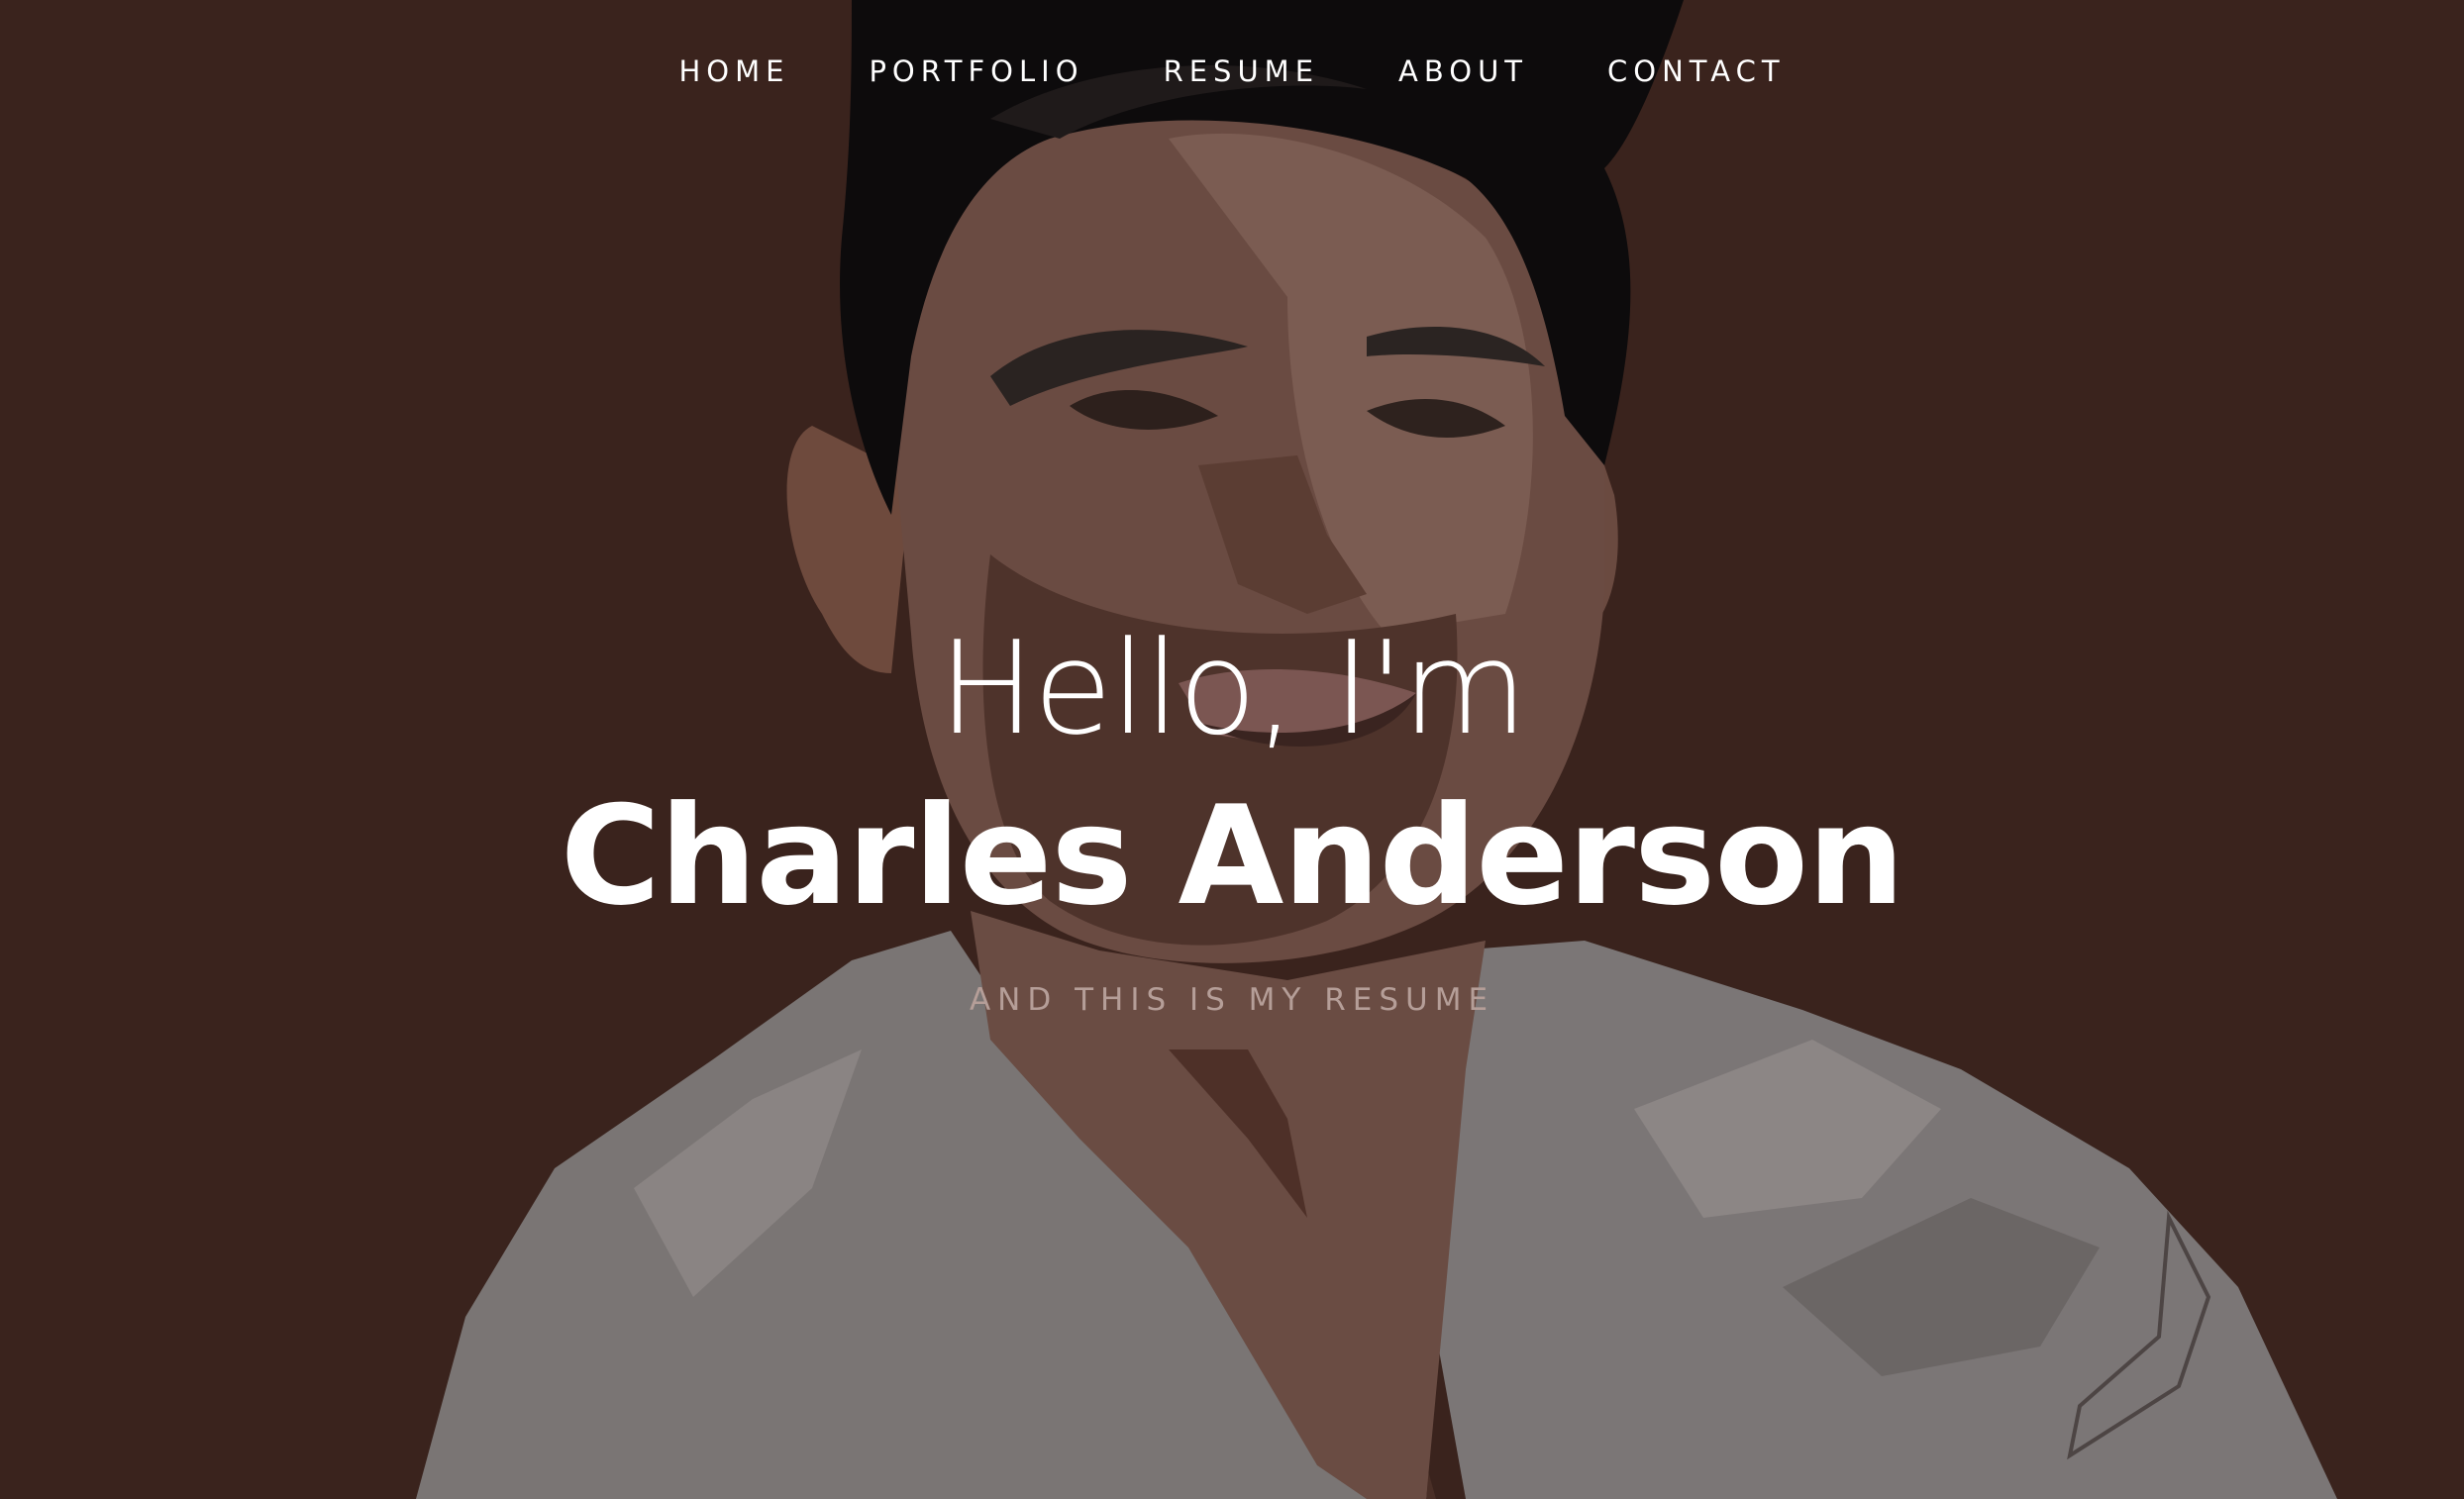  I want to click on nav-item-portfolio: PORTFOLIO, so click(976, 71).